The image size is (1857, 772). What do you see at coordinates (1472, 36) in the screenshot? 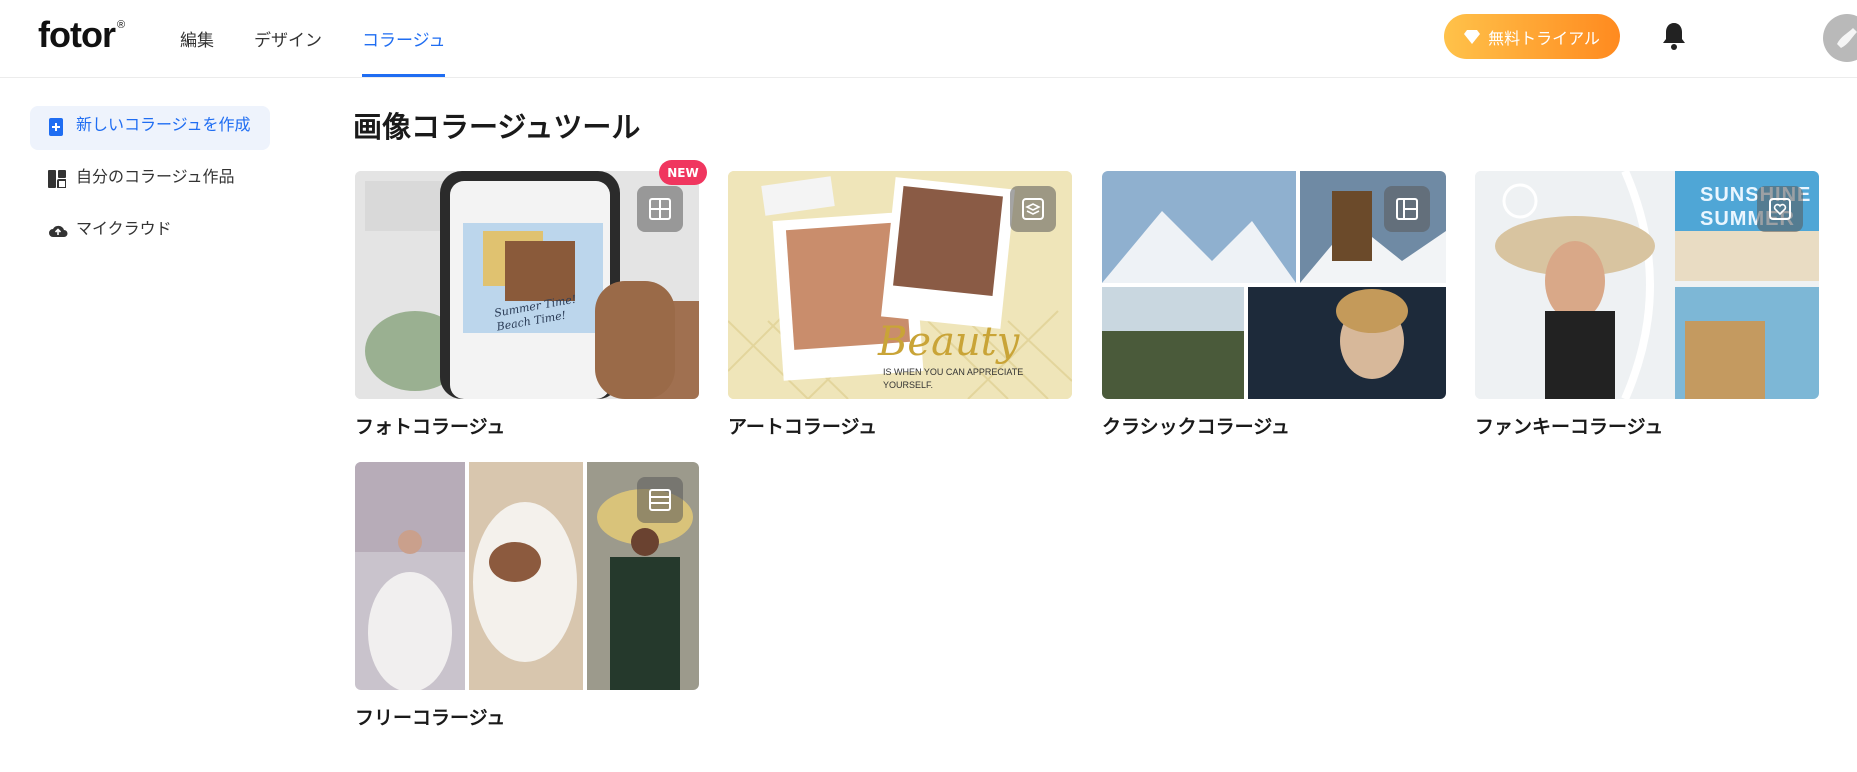
I see `diamond-icon` at bounding box center [1472, 36].